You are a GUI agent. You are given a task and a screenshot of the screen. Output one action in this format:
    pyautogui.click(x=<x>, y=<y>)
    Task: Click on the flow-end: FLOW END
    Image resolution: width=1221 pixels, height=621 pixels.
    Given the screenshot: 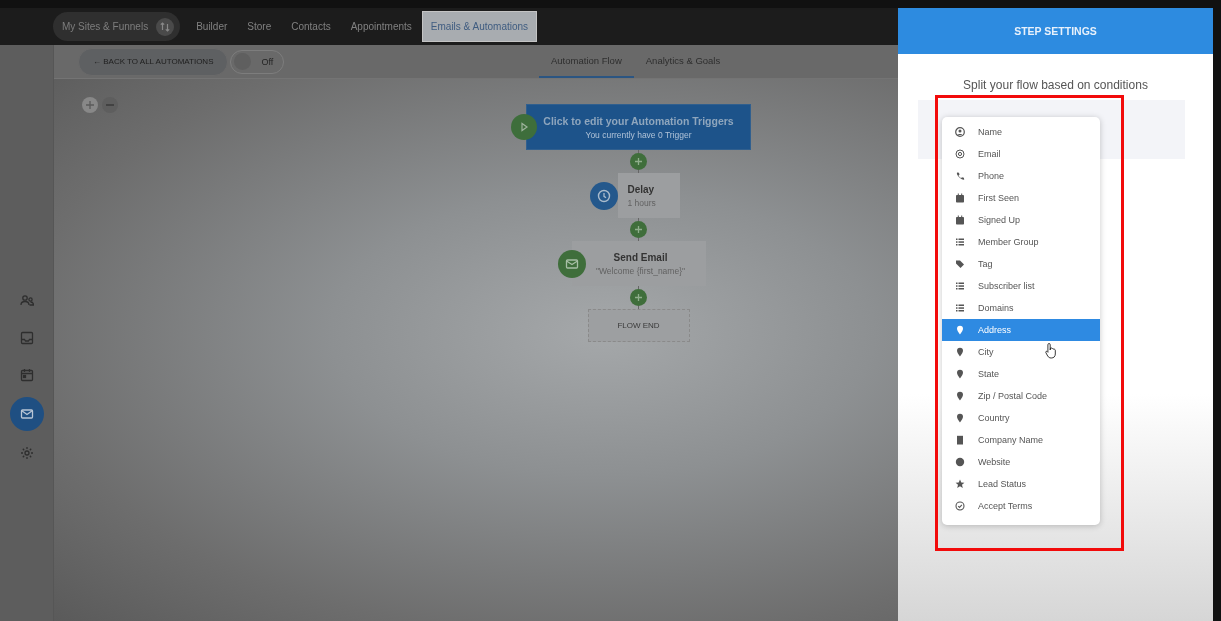 What is the action you would take?
    pyautogui.click(x=638, y=325)
    